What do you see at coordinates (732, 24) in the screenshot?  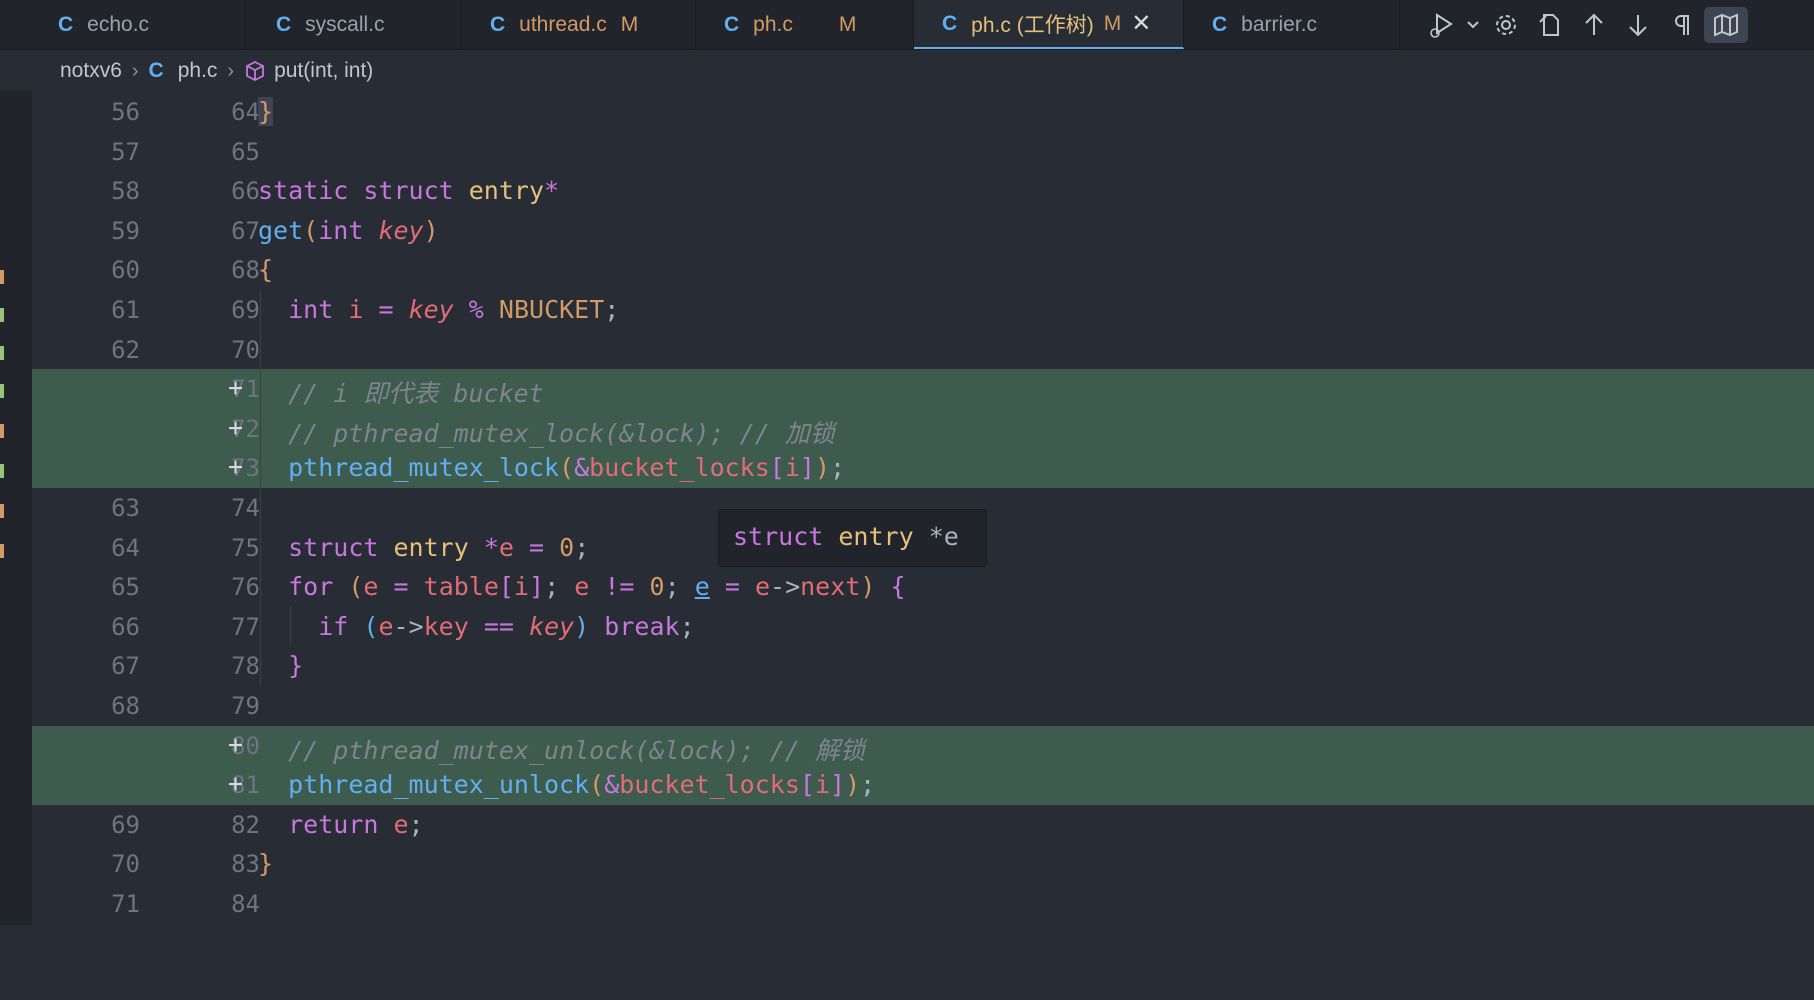 I see `c-file-icon: C` at bounding box center [732, 24].